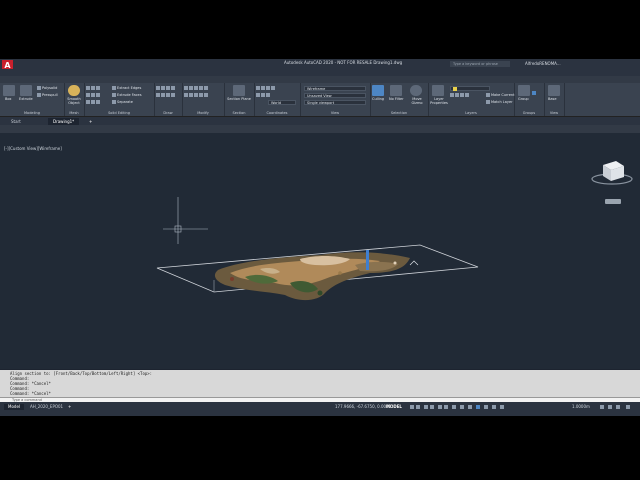  Describe the element at coordinates (93, 88) in the screenshot. I see `slice-icon` at that location.